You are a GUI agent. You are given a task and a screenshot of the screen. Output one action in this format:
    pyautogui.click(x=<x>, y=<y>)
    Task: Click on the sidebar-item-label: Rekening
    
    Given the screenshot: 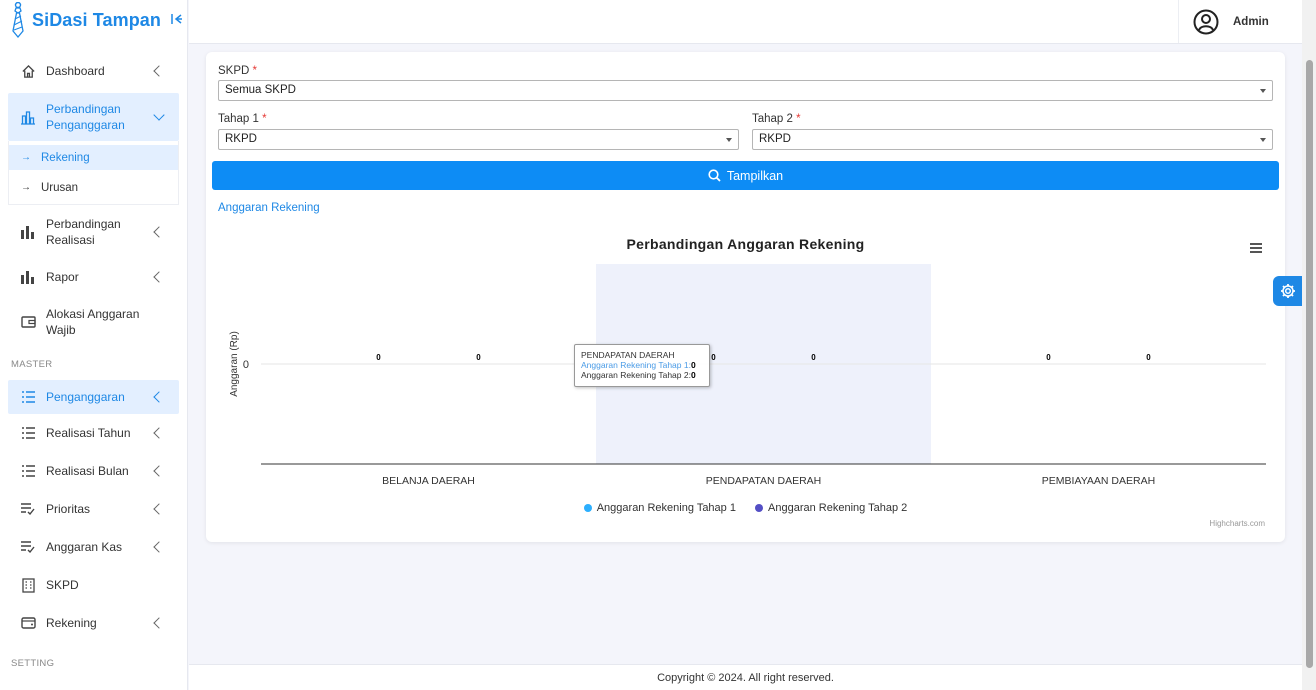 What is the action you would take?
    pyautogui.click(x=71, y=623)
    